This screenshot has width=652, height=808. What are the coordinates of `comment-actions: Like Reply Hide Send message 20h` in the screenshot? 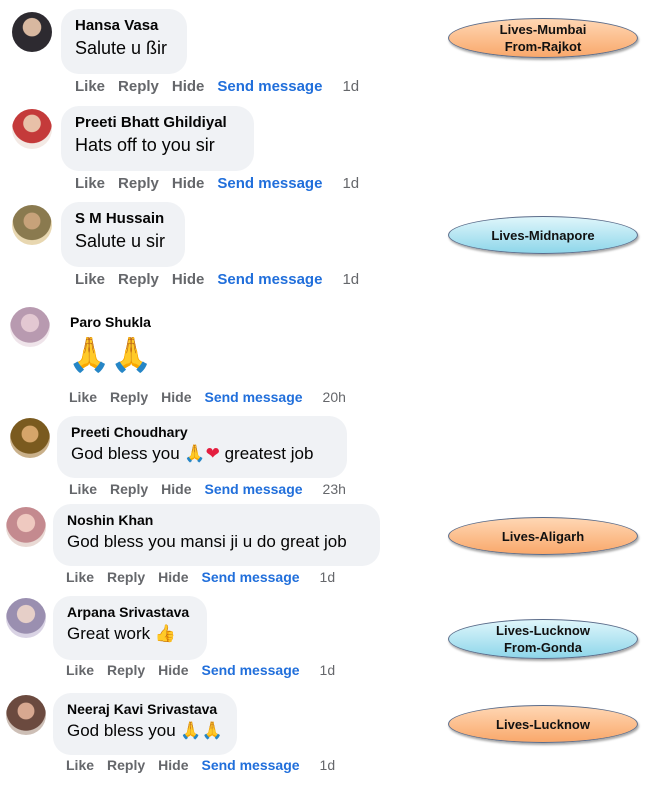 It's located at (207, 397).